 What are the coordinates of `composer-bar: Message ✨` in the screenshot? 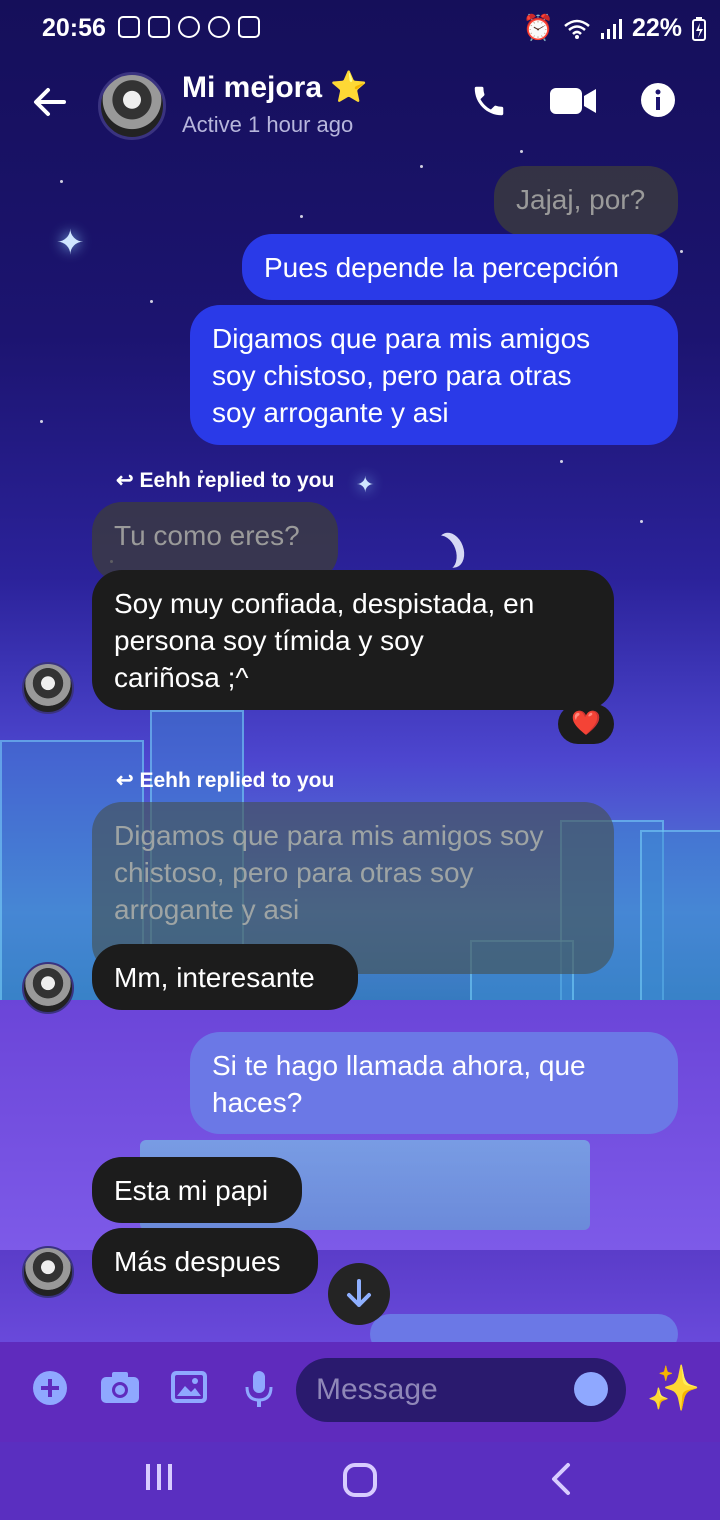 It's located at (360, 1392).